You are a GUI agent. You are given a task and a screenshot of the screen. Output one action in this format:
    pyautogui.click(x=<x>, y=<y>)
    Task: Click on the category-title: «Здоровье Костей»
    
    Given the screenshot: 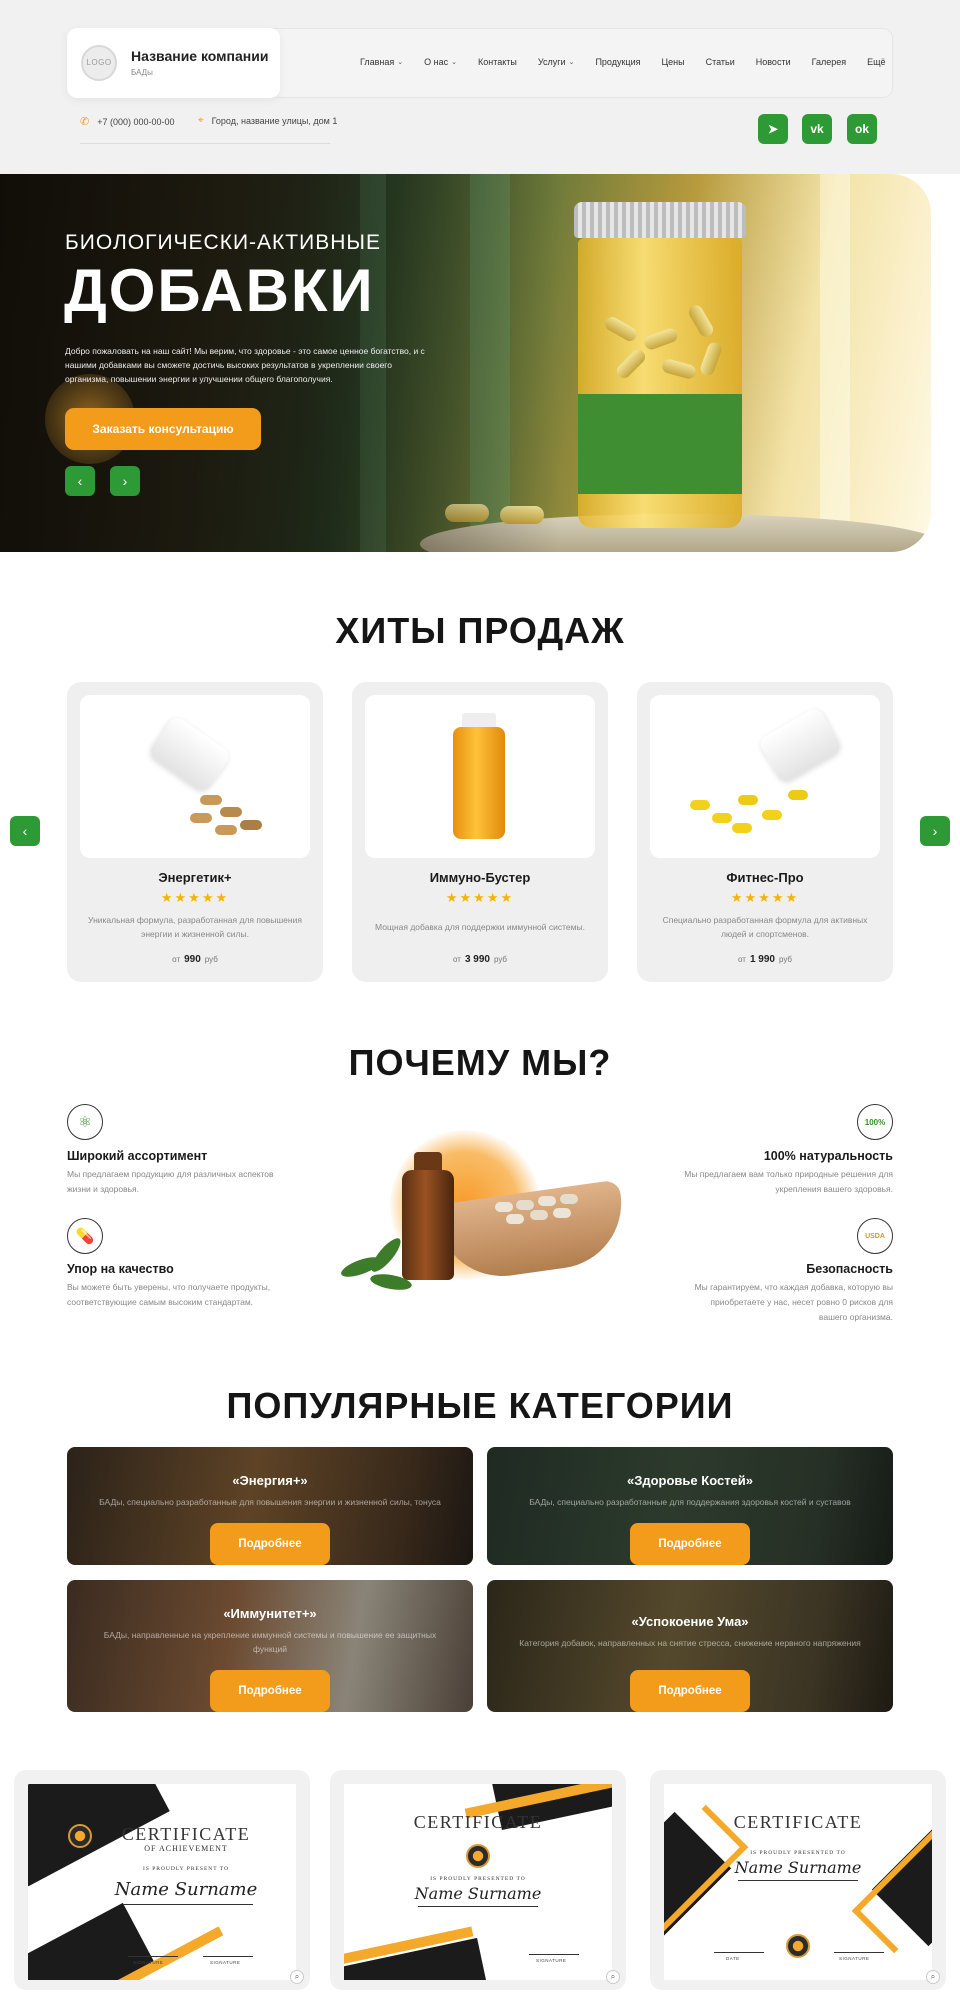 What is the action you would take?
    pyautogui.click(x=690, y=1480)
    